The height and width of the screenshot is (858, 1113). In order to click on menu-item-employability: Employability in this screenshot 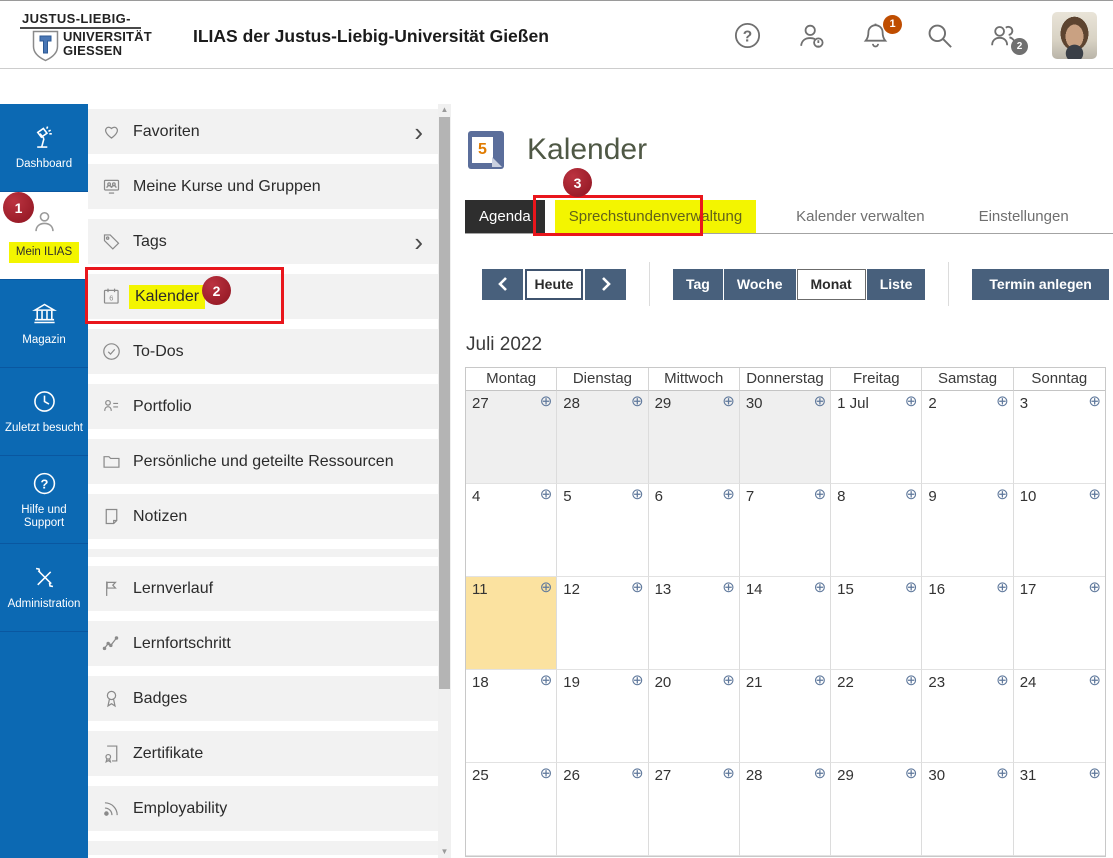, I will do `click(263, 808)`.